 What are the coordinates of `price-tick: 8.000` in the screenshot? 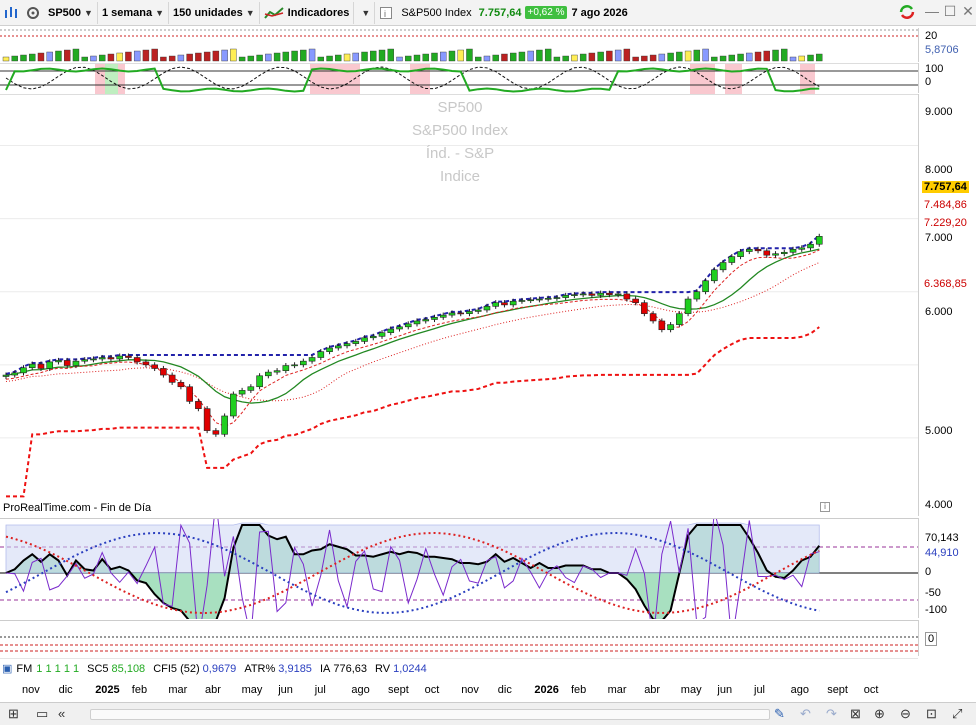 It's located at (939, 170).